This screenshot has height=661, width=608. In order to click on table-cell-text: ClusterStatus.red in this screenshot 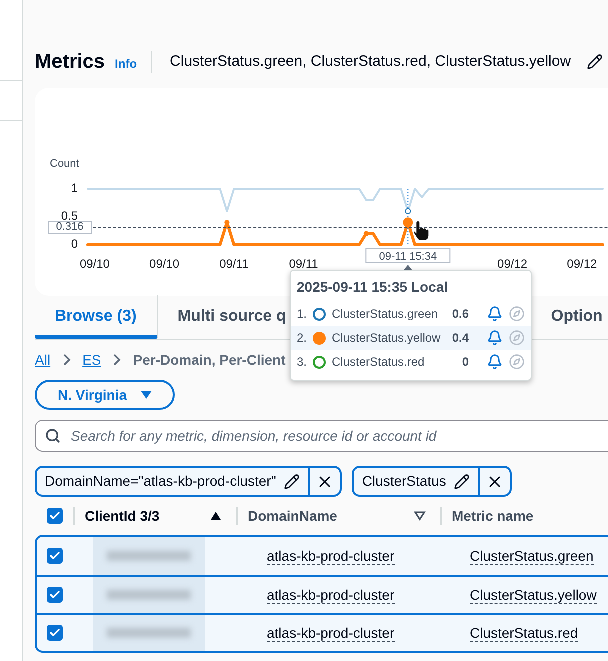, I will do `click(524, 634)`.